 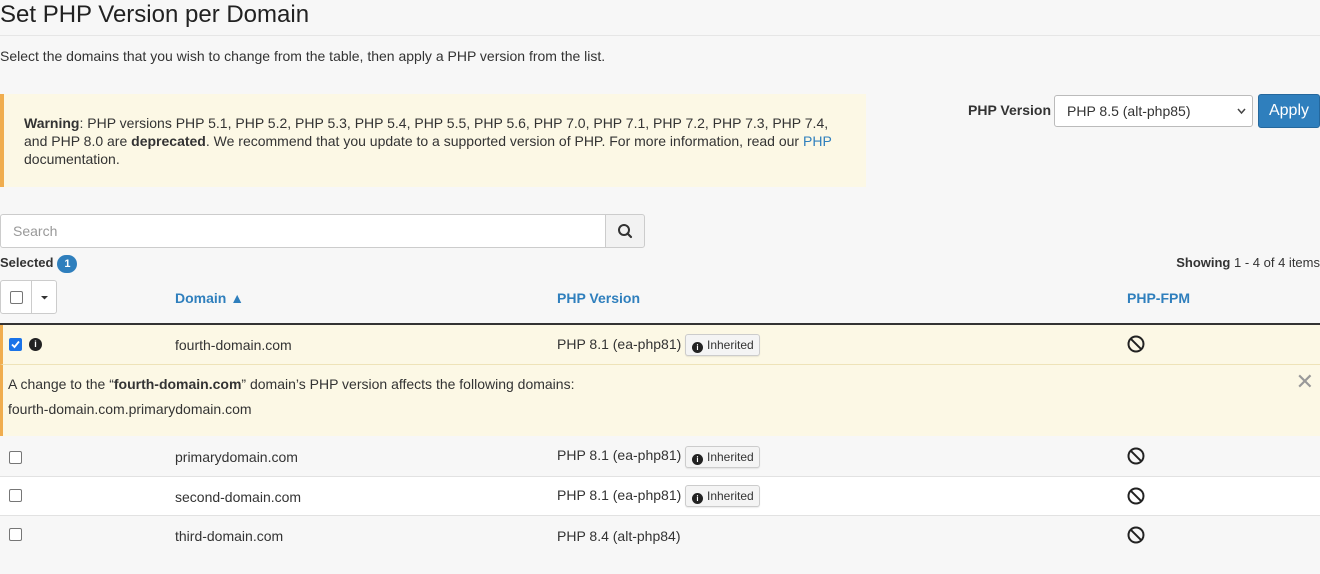 I want to click on search-button, so click(x=625, y=231).